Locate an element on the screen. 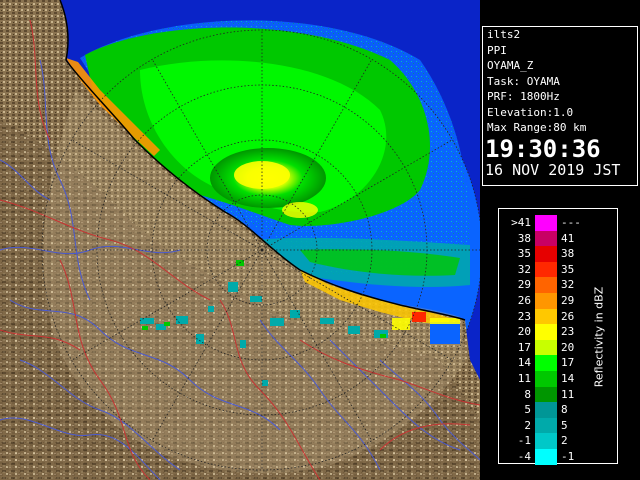 The width and height of the screenshot is (640, 480). legend-low-label: 38 is located at coordinates (524, 238).